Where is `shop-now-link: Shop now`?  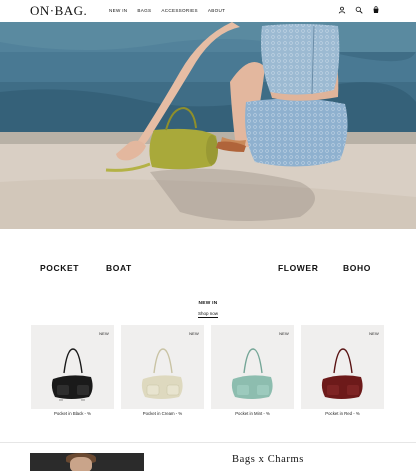
shop-now-link: Shop now is located at coordinates (207, 314).